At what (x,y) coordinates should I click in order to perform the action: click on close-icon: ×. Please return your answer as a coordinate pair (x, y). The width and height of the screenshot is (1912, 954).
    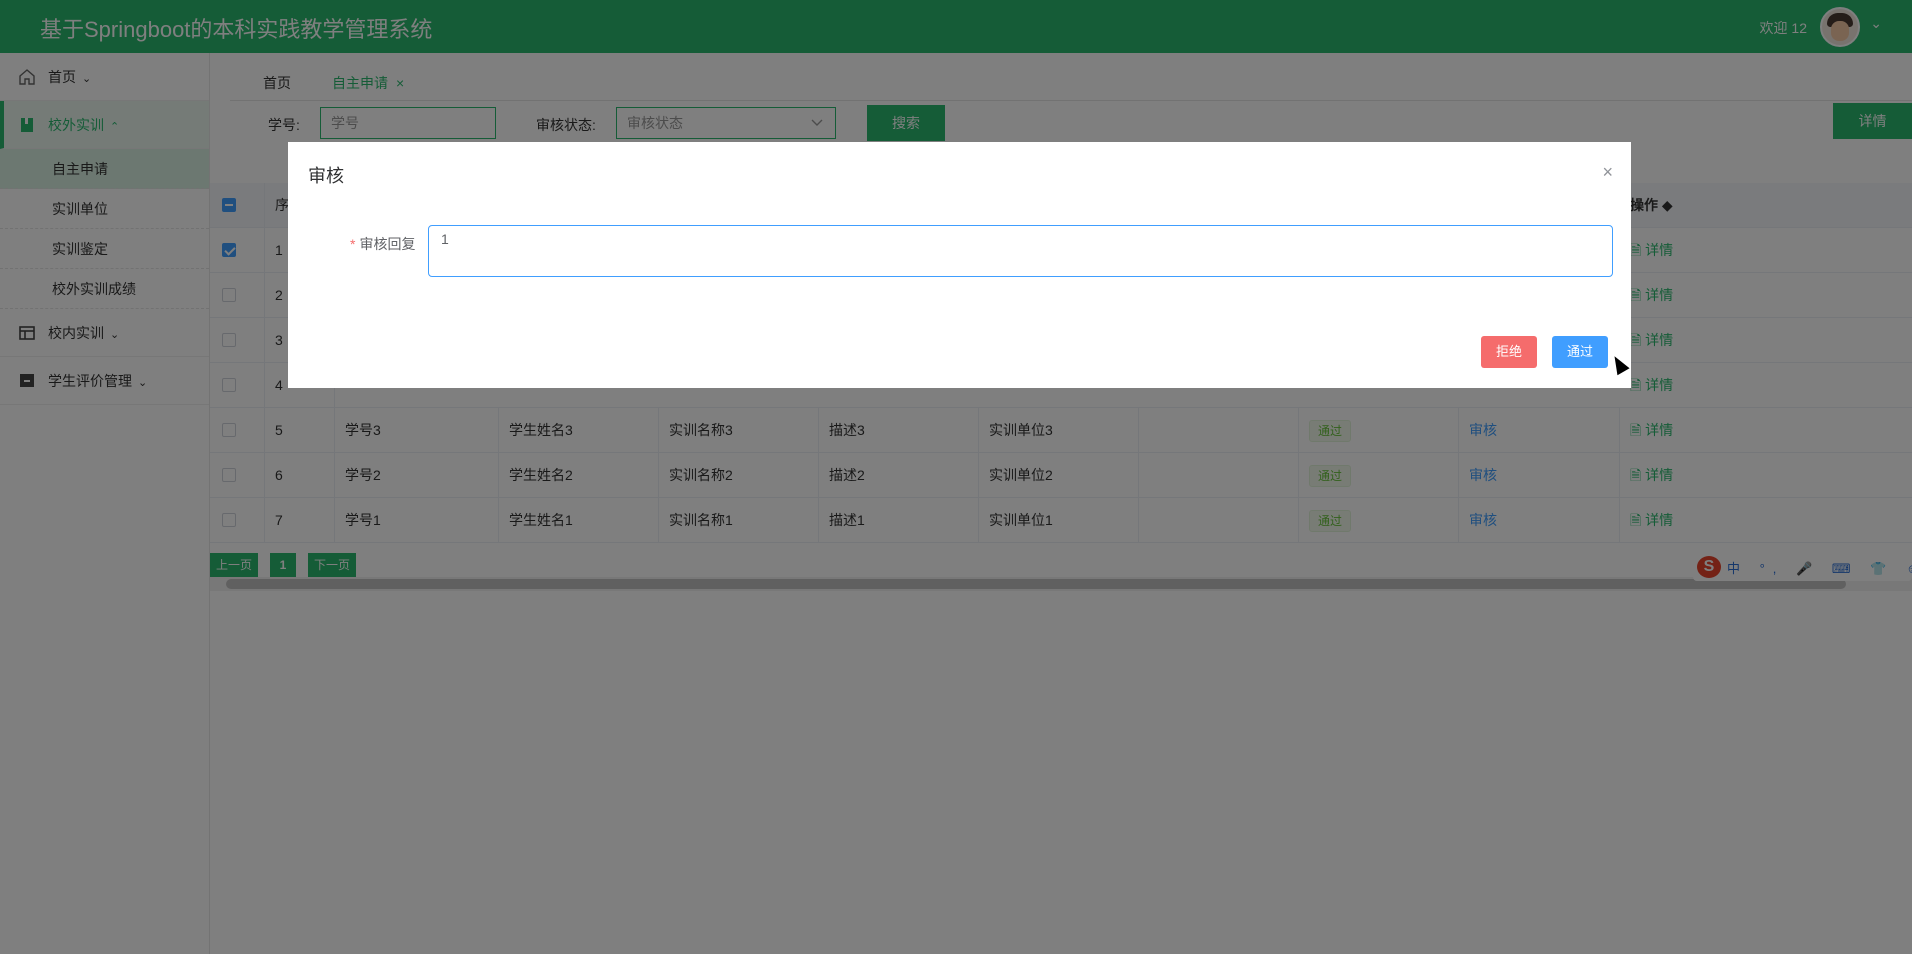
    Looking at the image, I should click on (1607, 172).